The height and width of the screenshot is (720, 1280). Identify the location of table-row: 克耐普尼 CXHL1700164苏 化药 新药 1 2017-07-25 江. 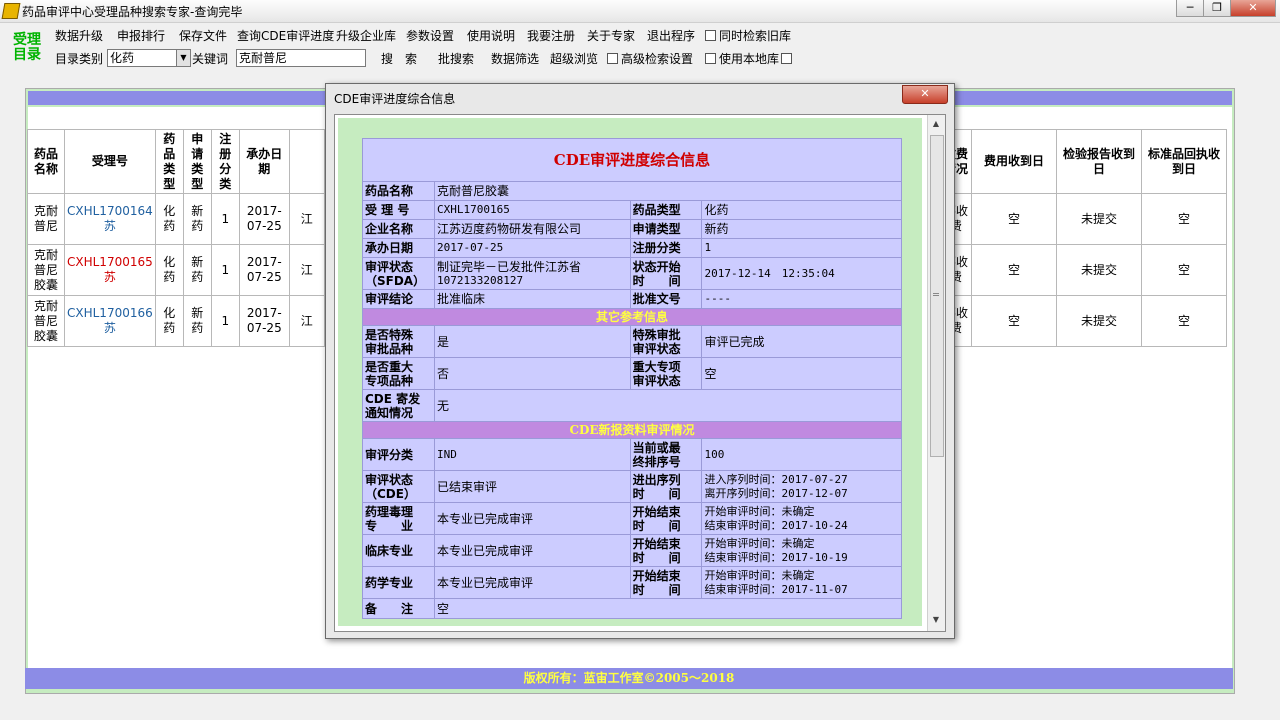
(176, 219).